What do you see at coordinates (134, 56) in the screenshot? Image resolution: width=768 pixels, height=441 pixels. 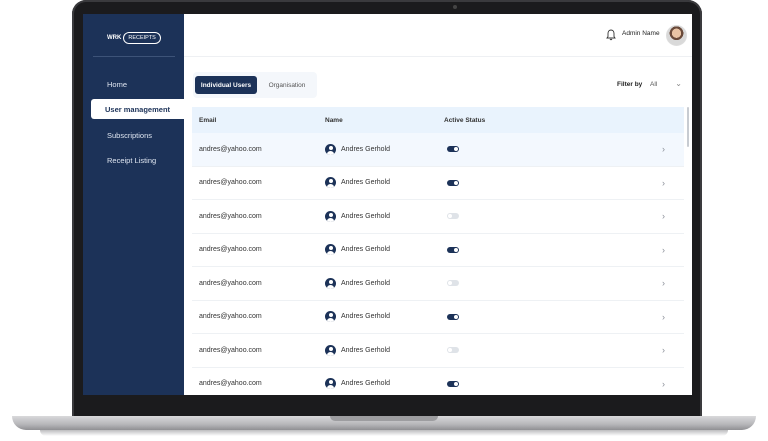 I see `sidebar-divider` at bounding box center [134, 56].